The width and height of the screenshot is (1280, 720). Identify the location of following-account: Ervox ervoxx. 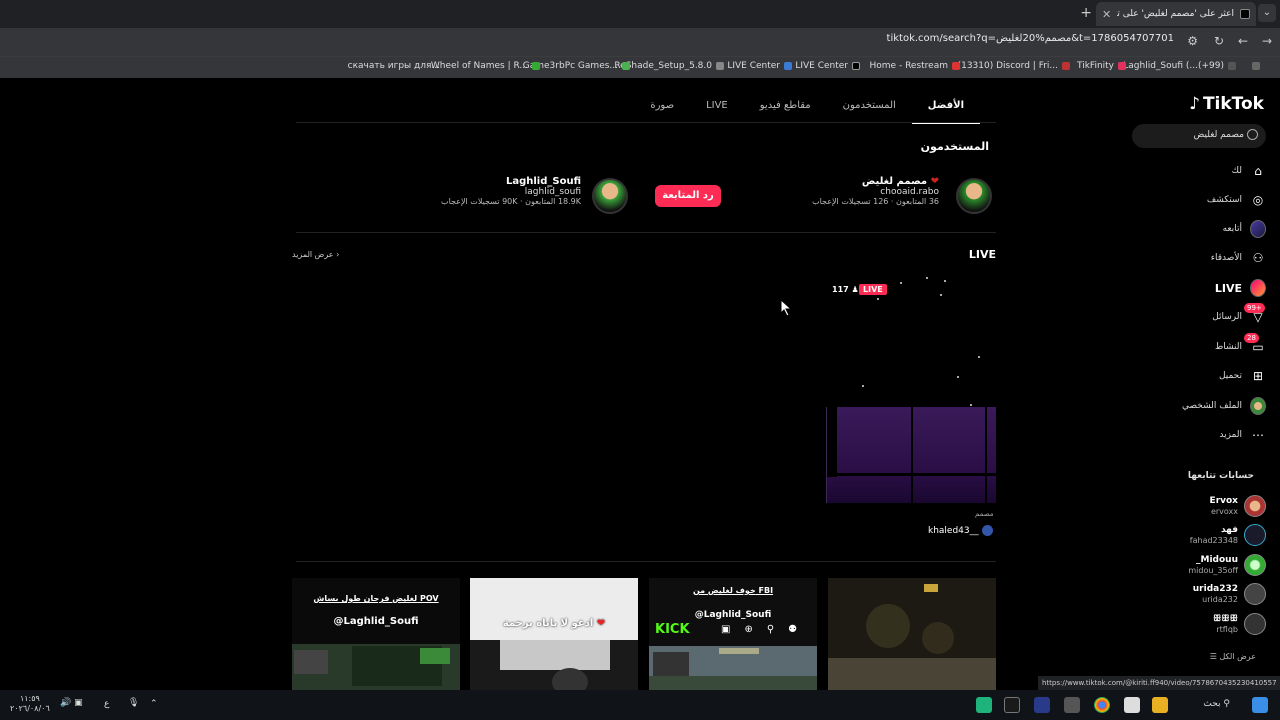
(1201, 506).